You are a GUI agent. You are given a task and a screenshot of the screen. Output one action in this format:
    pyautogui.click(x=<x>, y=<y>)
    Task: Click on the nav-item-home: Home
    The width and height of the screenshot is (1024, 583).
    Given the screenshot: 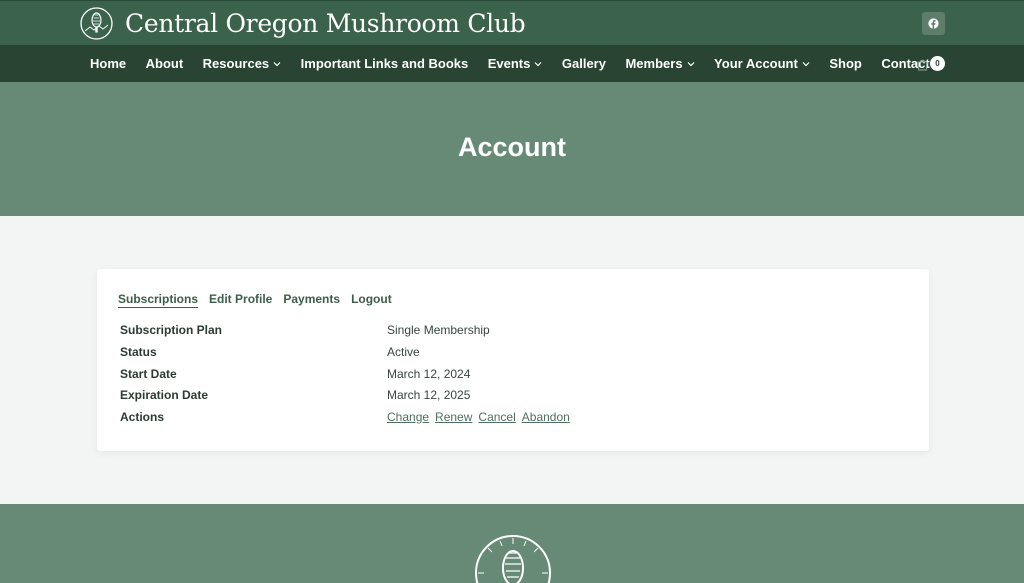 What is the action you would take?
    pyautogui.click(x=108, y=63)
    